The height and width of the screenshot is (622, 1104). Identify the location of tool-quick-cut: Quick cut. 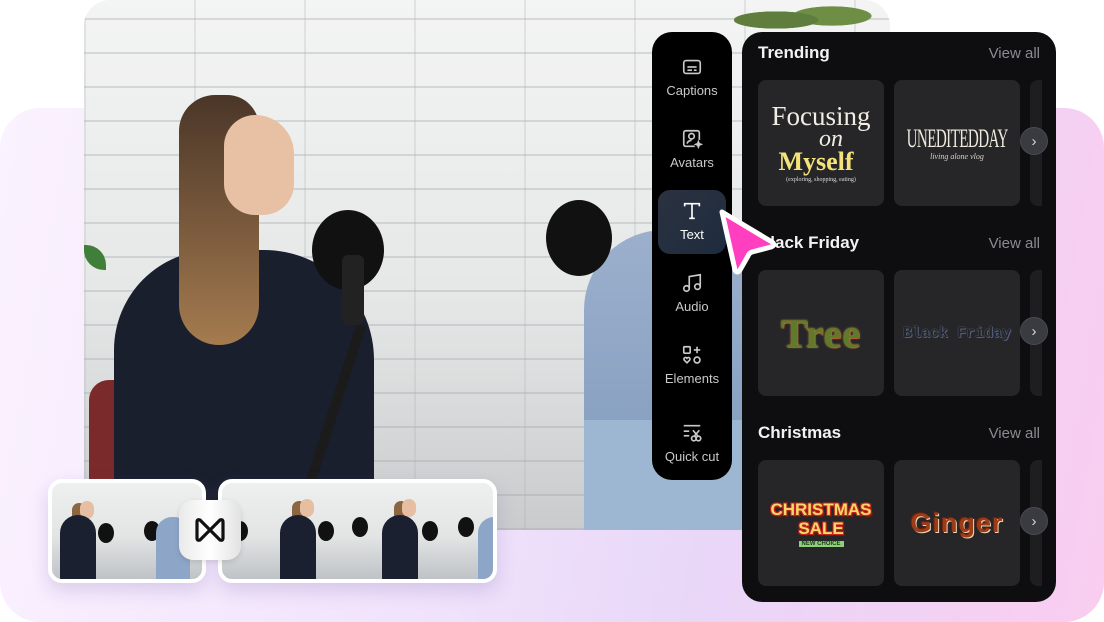
(692, 444).